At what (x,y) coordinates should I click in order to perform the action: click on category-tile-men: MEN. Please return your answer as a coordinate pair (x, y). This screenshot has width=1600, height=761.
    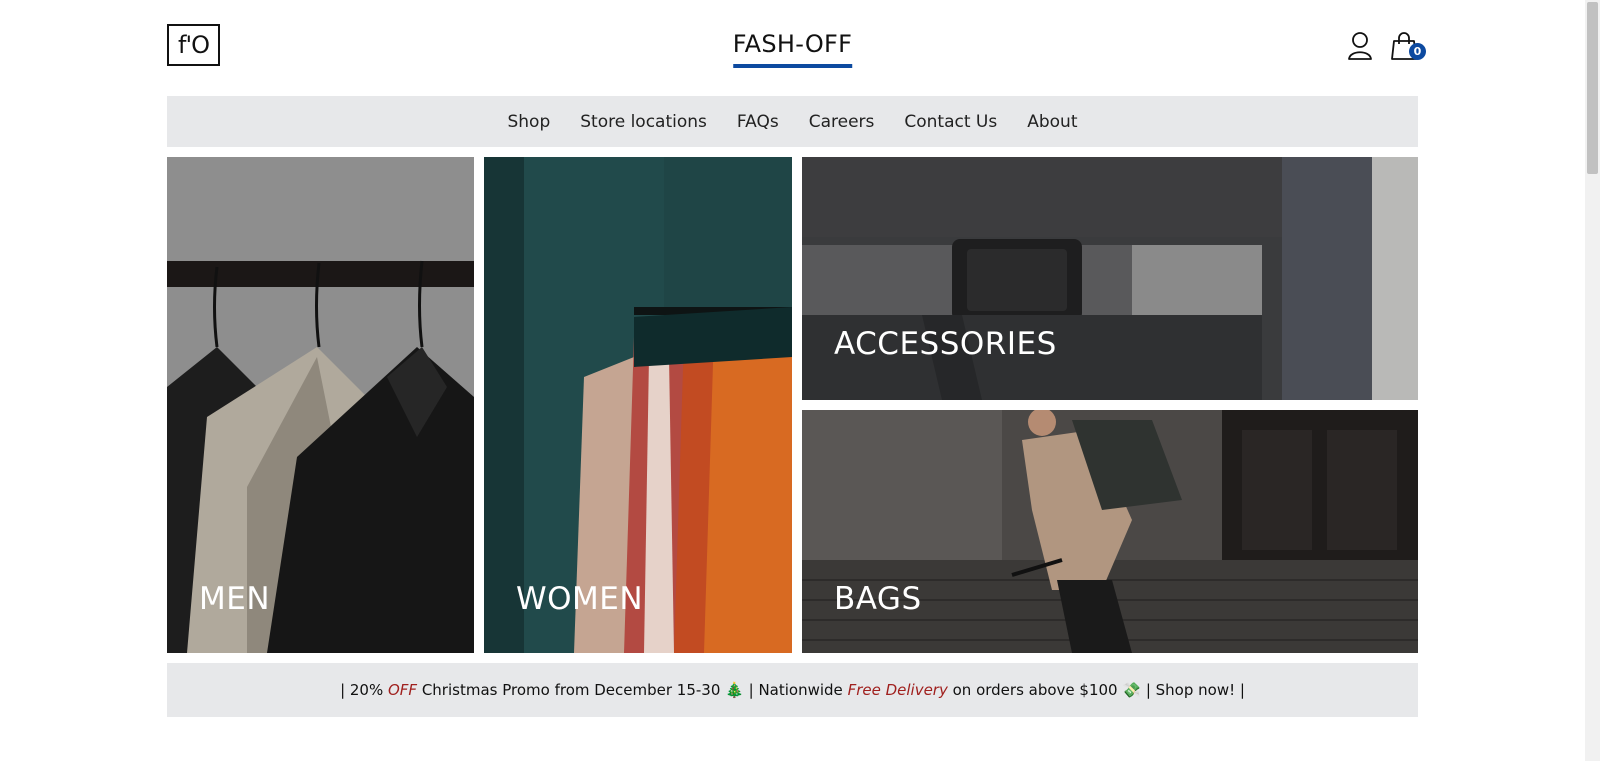
    Looking at the image, I should click on (320, 405).